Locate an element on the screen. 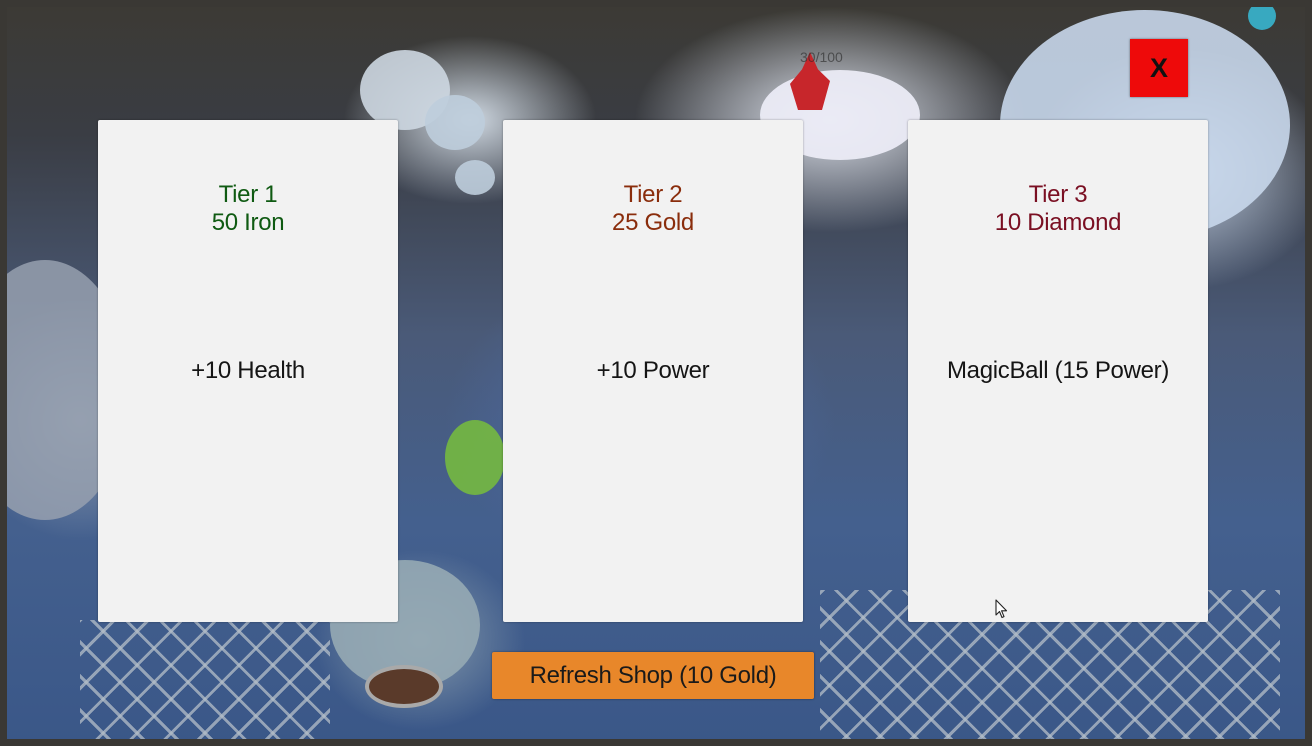 The image size is (1312, 746). close-button: X is located at coordinates (1159, 68).